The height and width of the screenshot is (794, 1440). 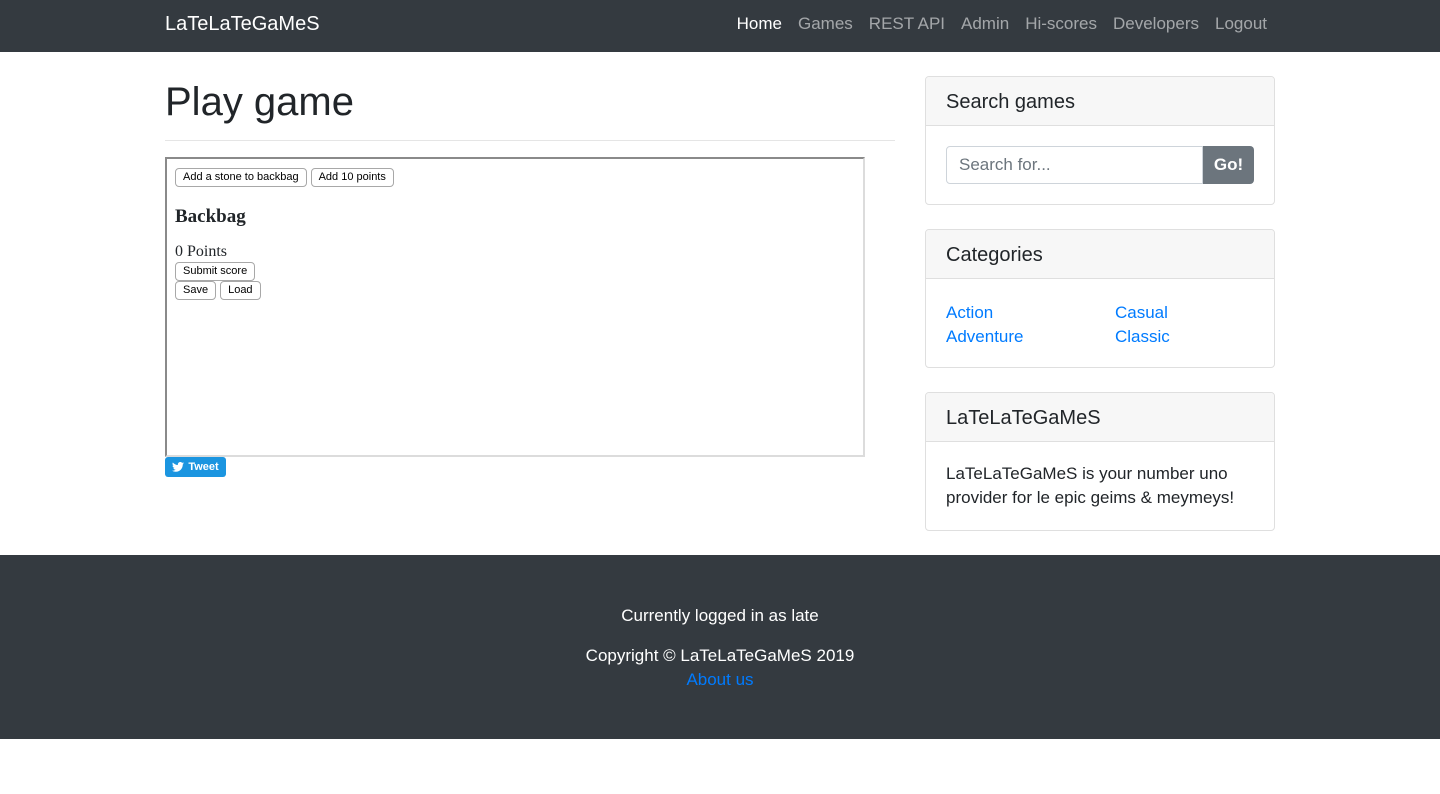 What do you see at coordinates (720, 655) in the screenshot?
I see `copyright-text: Copyright © LaTeLaTeGaMeS 2019` at bounding box center [720, 655].